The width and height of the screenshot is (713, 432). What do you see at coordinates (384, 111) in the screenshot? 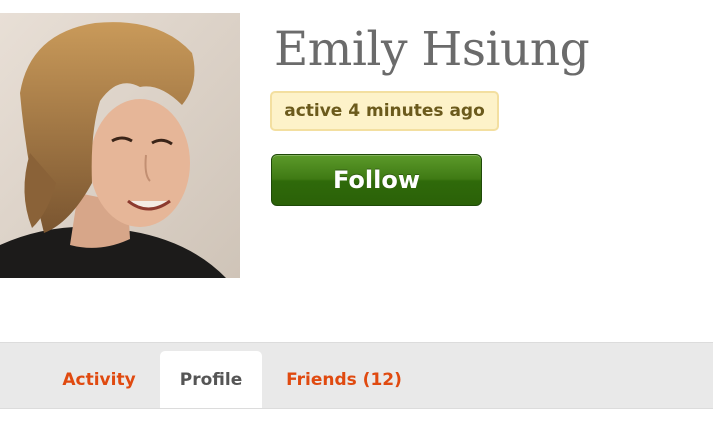
I see `status-badge: active 4 minutes ago` at bounding box center [384, 111].